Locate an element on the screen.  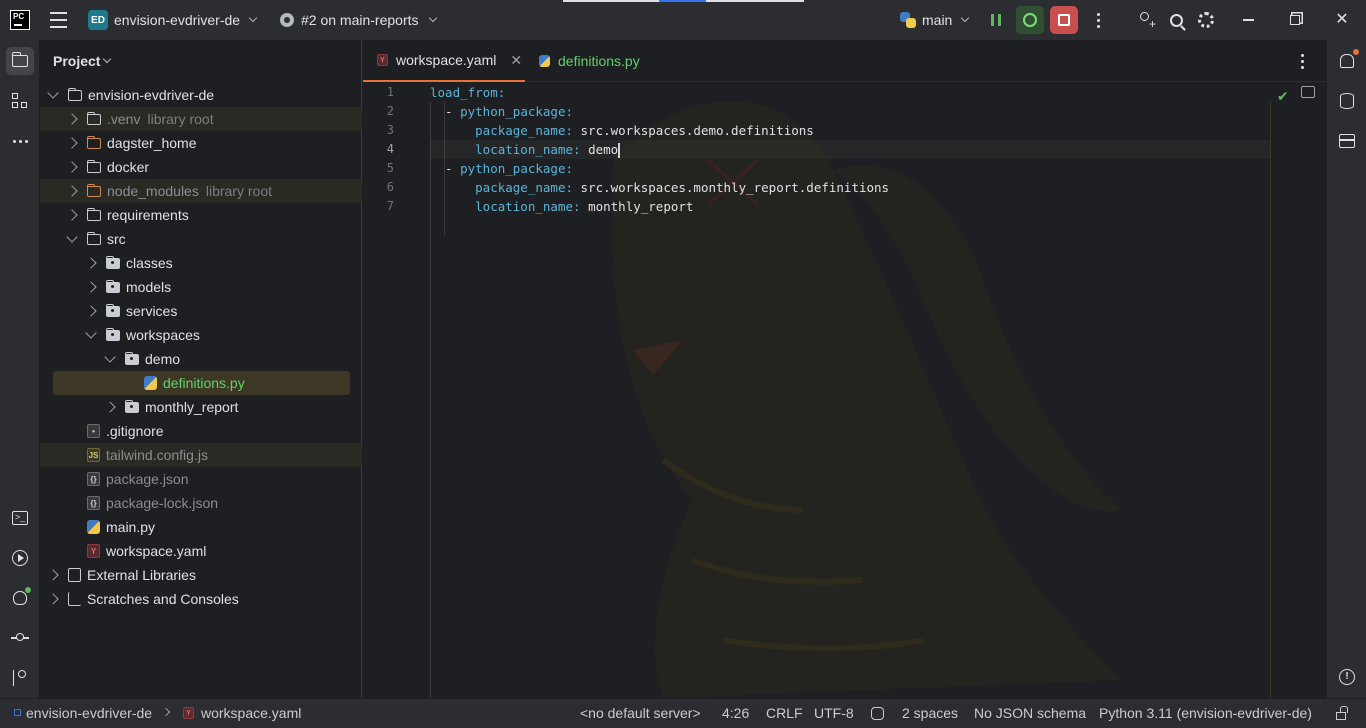
excluded-folder-icon is located at coordinates (93, 142).